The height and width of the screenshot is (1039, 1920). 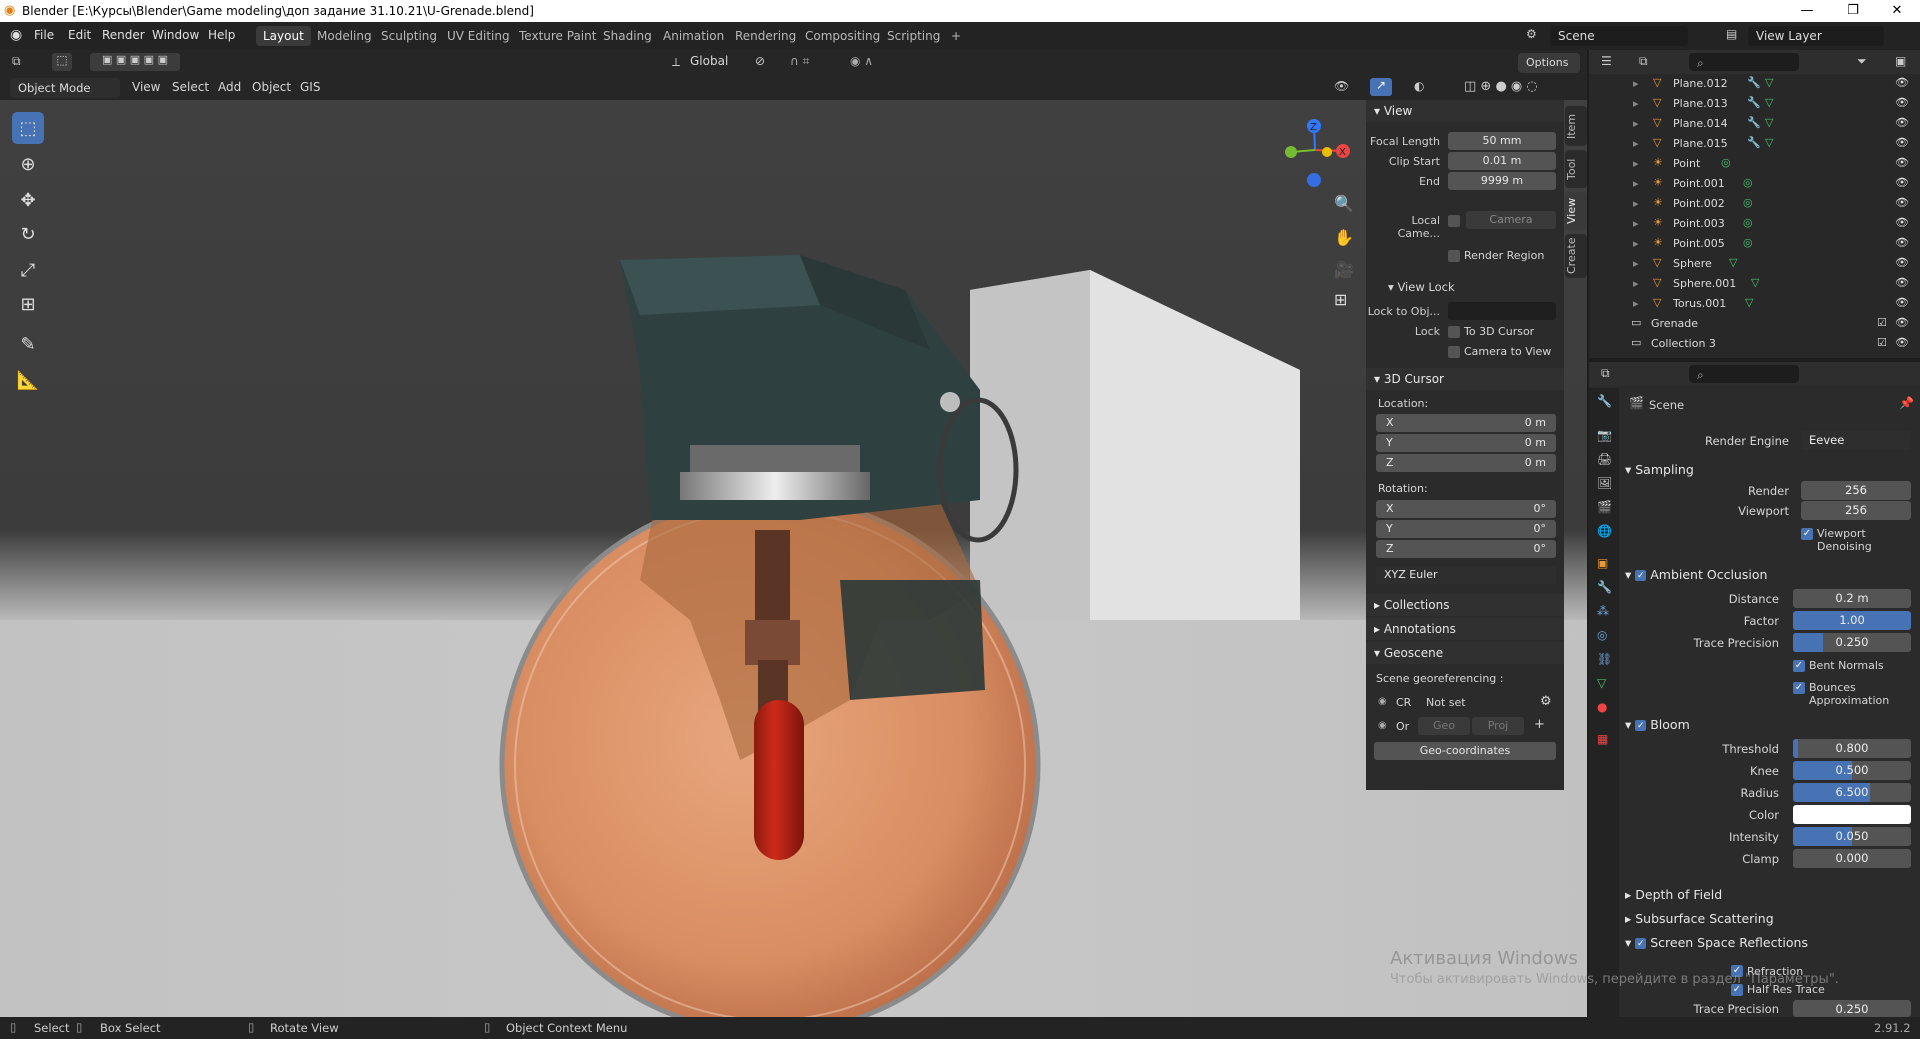 What do you see at coordinates (1465, 751) in the screenshot?
I see `geo-coordinates-button: Geo-coordinates` at bounding box center [1465, 751].